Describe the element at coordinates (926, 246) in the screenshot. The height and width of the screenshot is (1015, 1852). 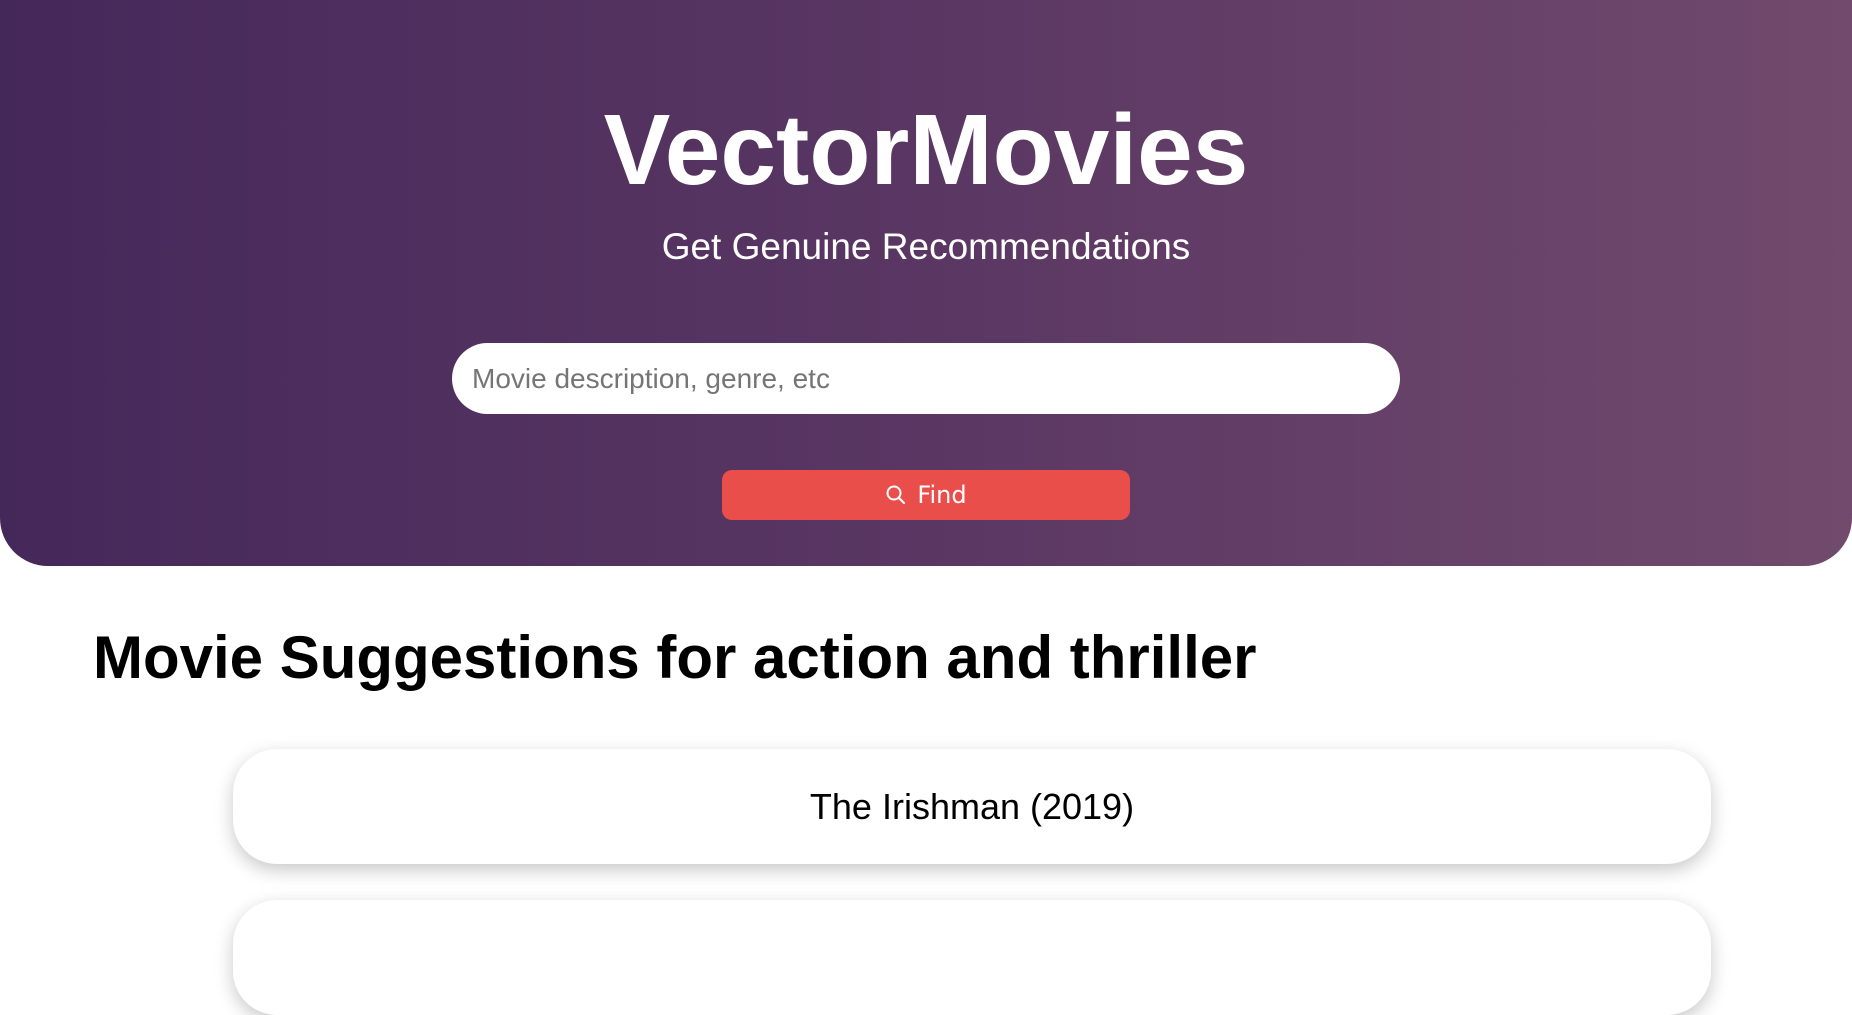
I see `app-subtitle: Get Genuine Recommendations` at that location.